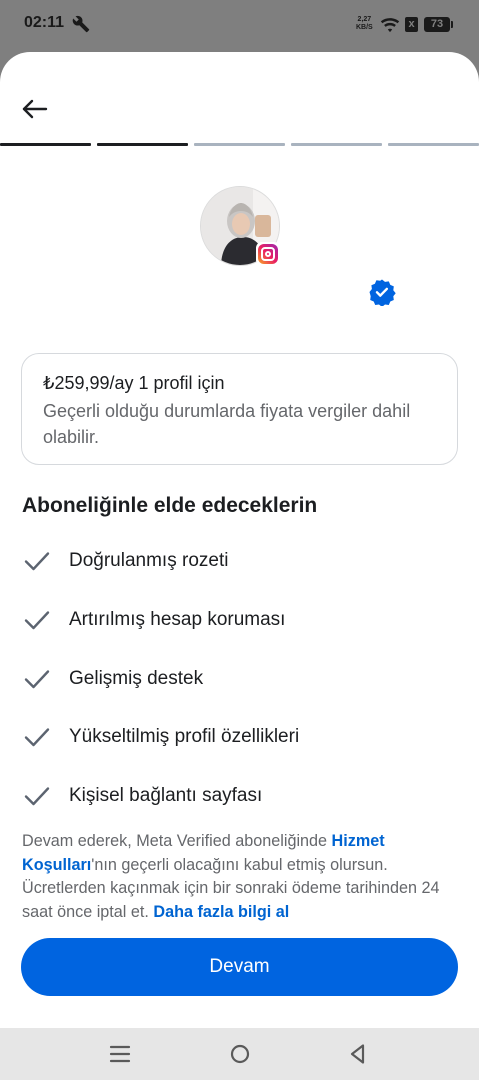 Image resolution: width=479 pixels, height=1080 pixels. Describe the element at coordinates (239, 25) in the screenshot. I see `status-bar: 02:11 2,27 KB/S x 73` at that location.